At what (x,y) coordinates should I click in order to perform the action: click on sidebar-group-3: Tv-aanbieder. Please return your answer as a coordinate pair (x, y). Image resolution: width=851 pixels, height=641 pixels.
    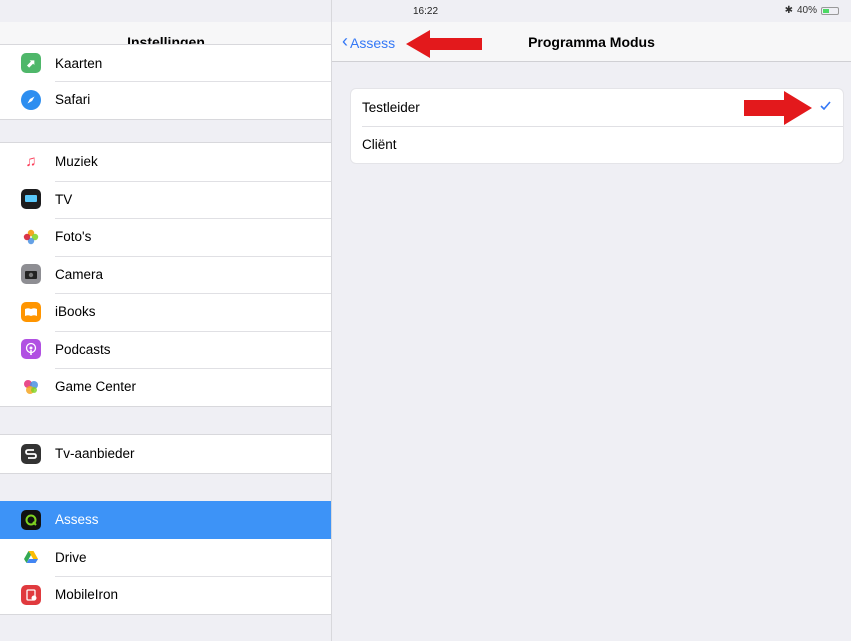
    Looking at the image, I should click on (165, 454).